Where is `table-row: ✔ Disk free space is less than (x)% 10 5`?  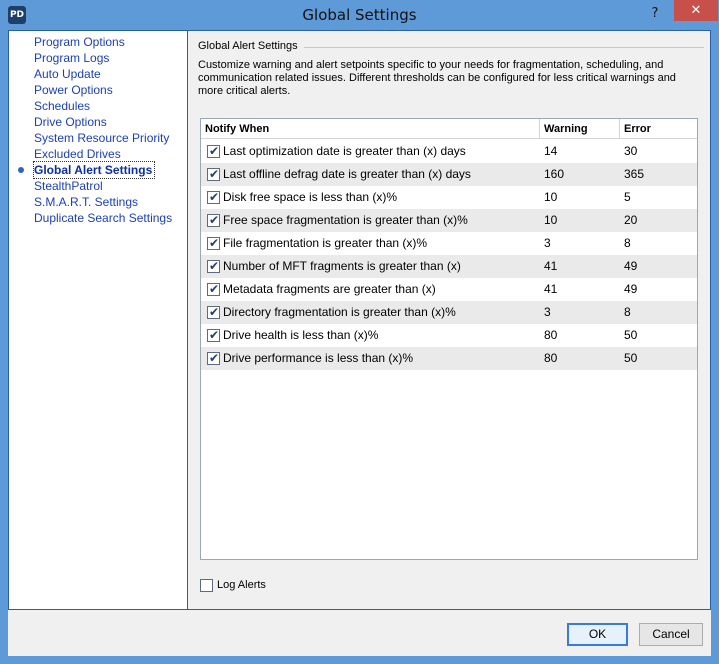 table-row: ✔ Disk free space is less than (x)% 10 5 is located at coordinates (449, 197).